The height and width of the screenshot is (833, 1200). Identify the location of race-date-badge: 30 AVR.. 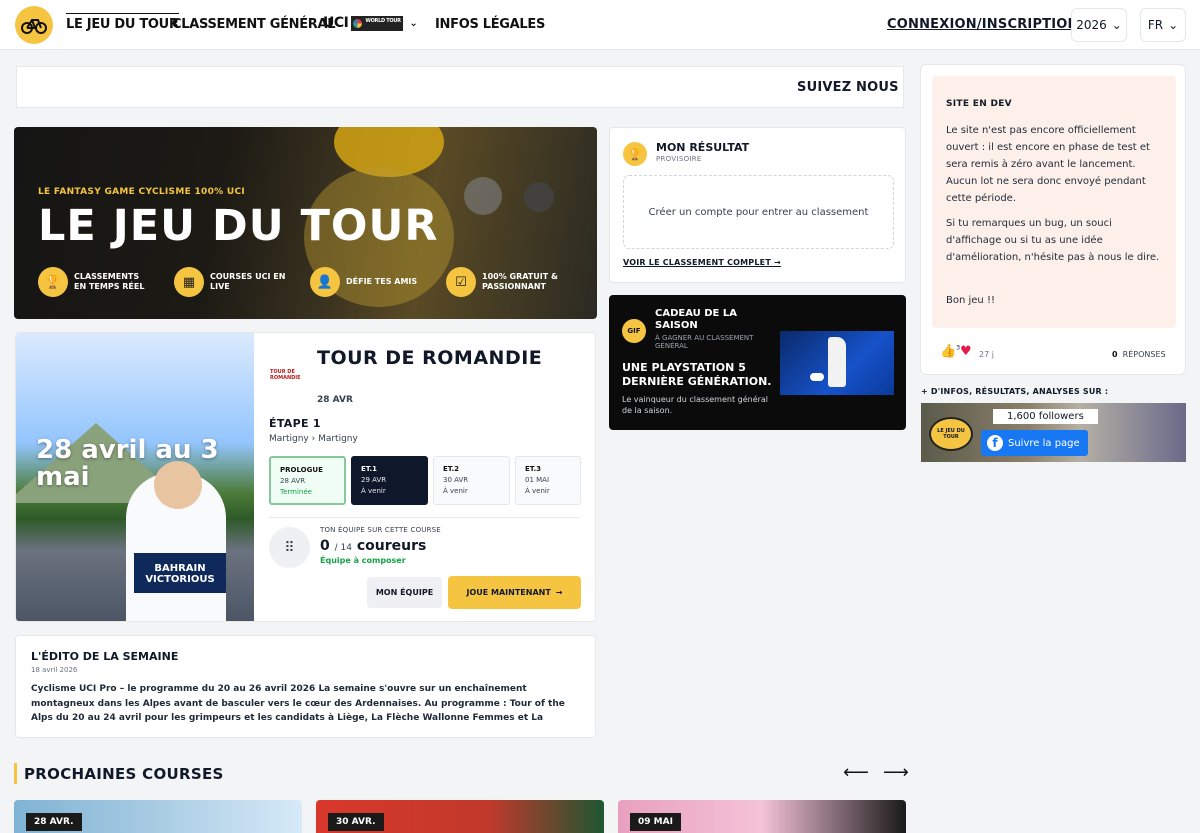
(356, 822).